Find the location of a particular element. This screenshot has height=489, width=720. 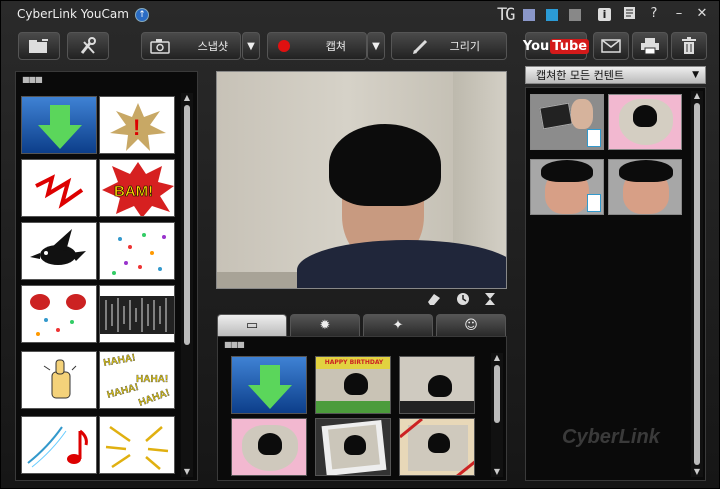

tools-icon is located at coordinates (88, 45).